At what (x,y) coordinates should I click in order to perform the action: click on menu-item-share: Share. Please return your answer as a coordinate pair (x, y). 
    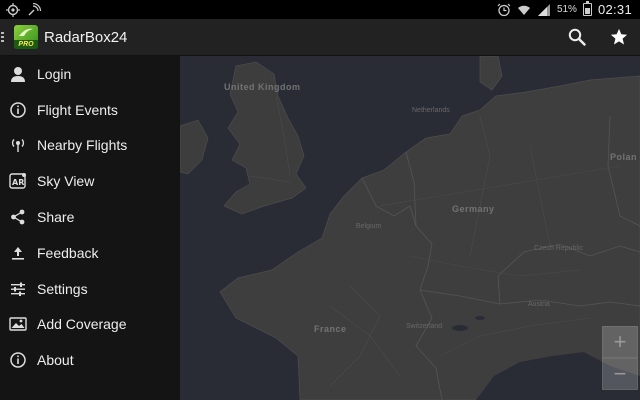
    Looking at the image, I should click on (90, 217).